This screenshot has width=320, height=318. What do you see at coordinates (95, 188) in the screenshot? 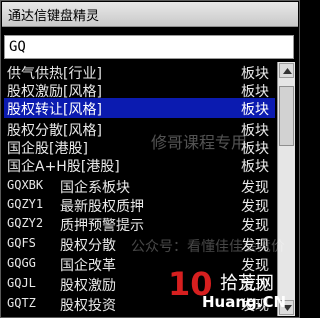
I see `item-name: 国企系板块` at bounding box center [95, 188].